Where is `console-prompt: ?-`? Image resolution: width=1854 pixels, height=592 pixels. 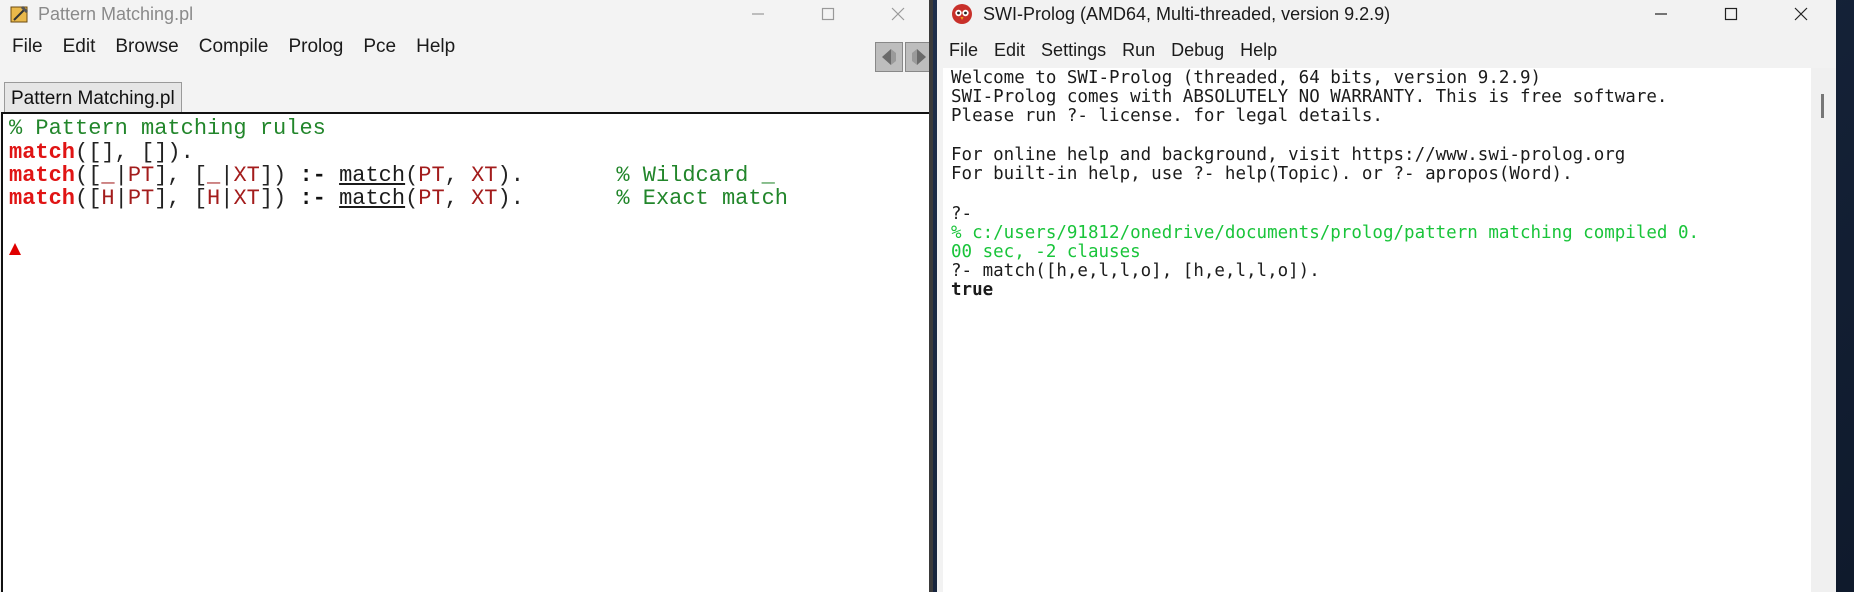 console-prompt: ?- is located at coordinates (962, 214).